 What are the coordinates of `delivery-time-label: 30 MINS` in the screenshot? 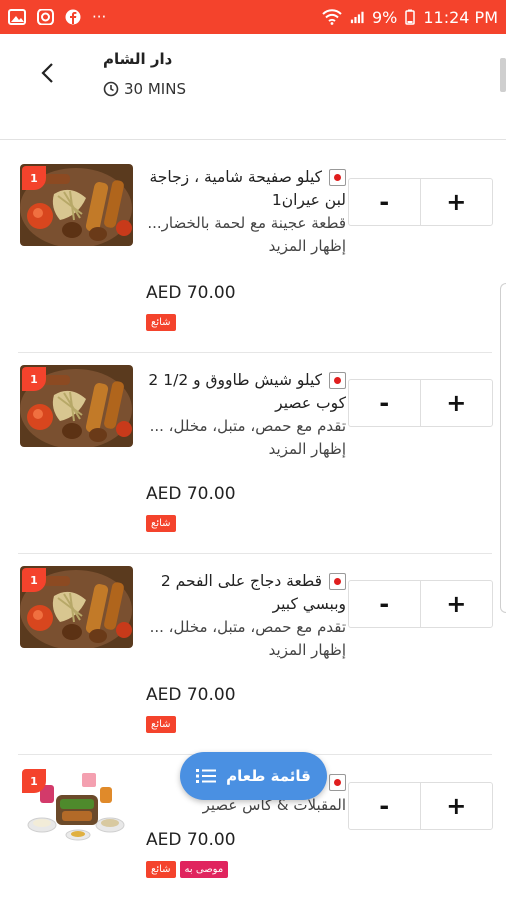 It's located at (155, 89).